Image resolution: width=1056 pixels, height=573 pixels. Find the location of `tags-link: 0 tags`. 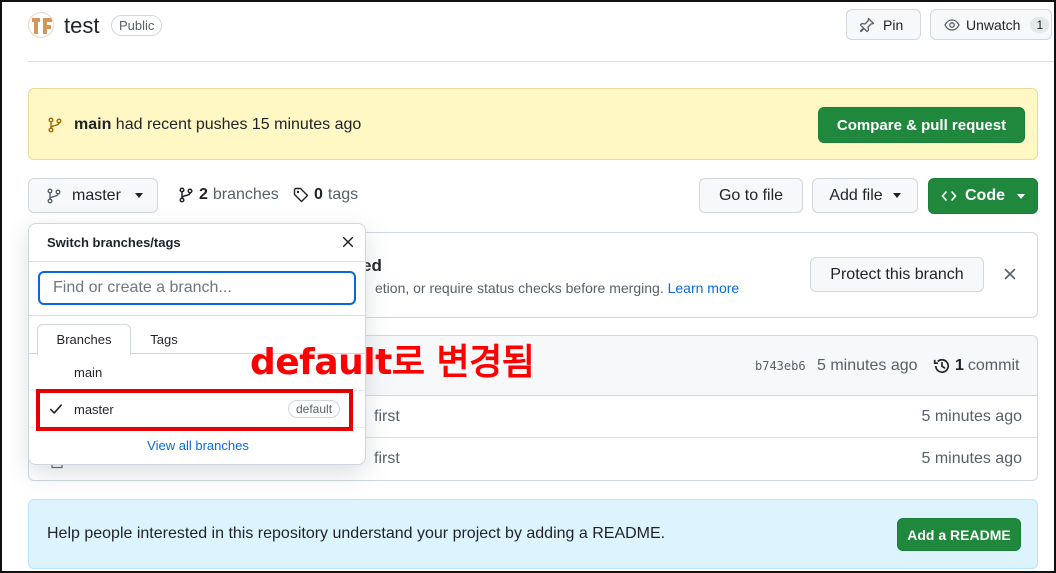

tags-link: 0 tags is located at coordinates (325, 195).